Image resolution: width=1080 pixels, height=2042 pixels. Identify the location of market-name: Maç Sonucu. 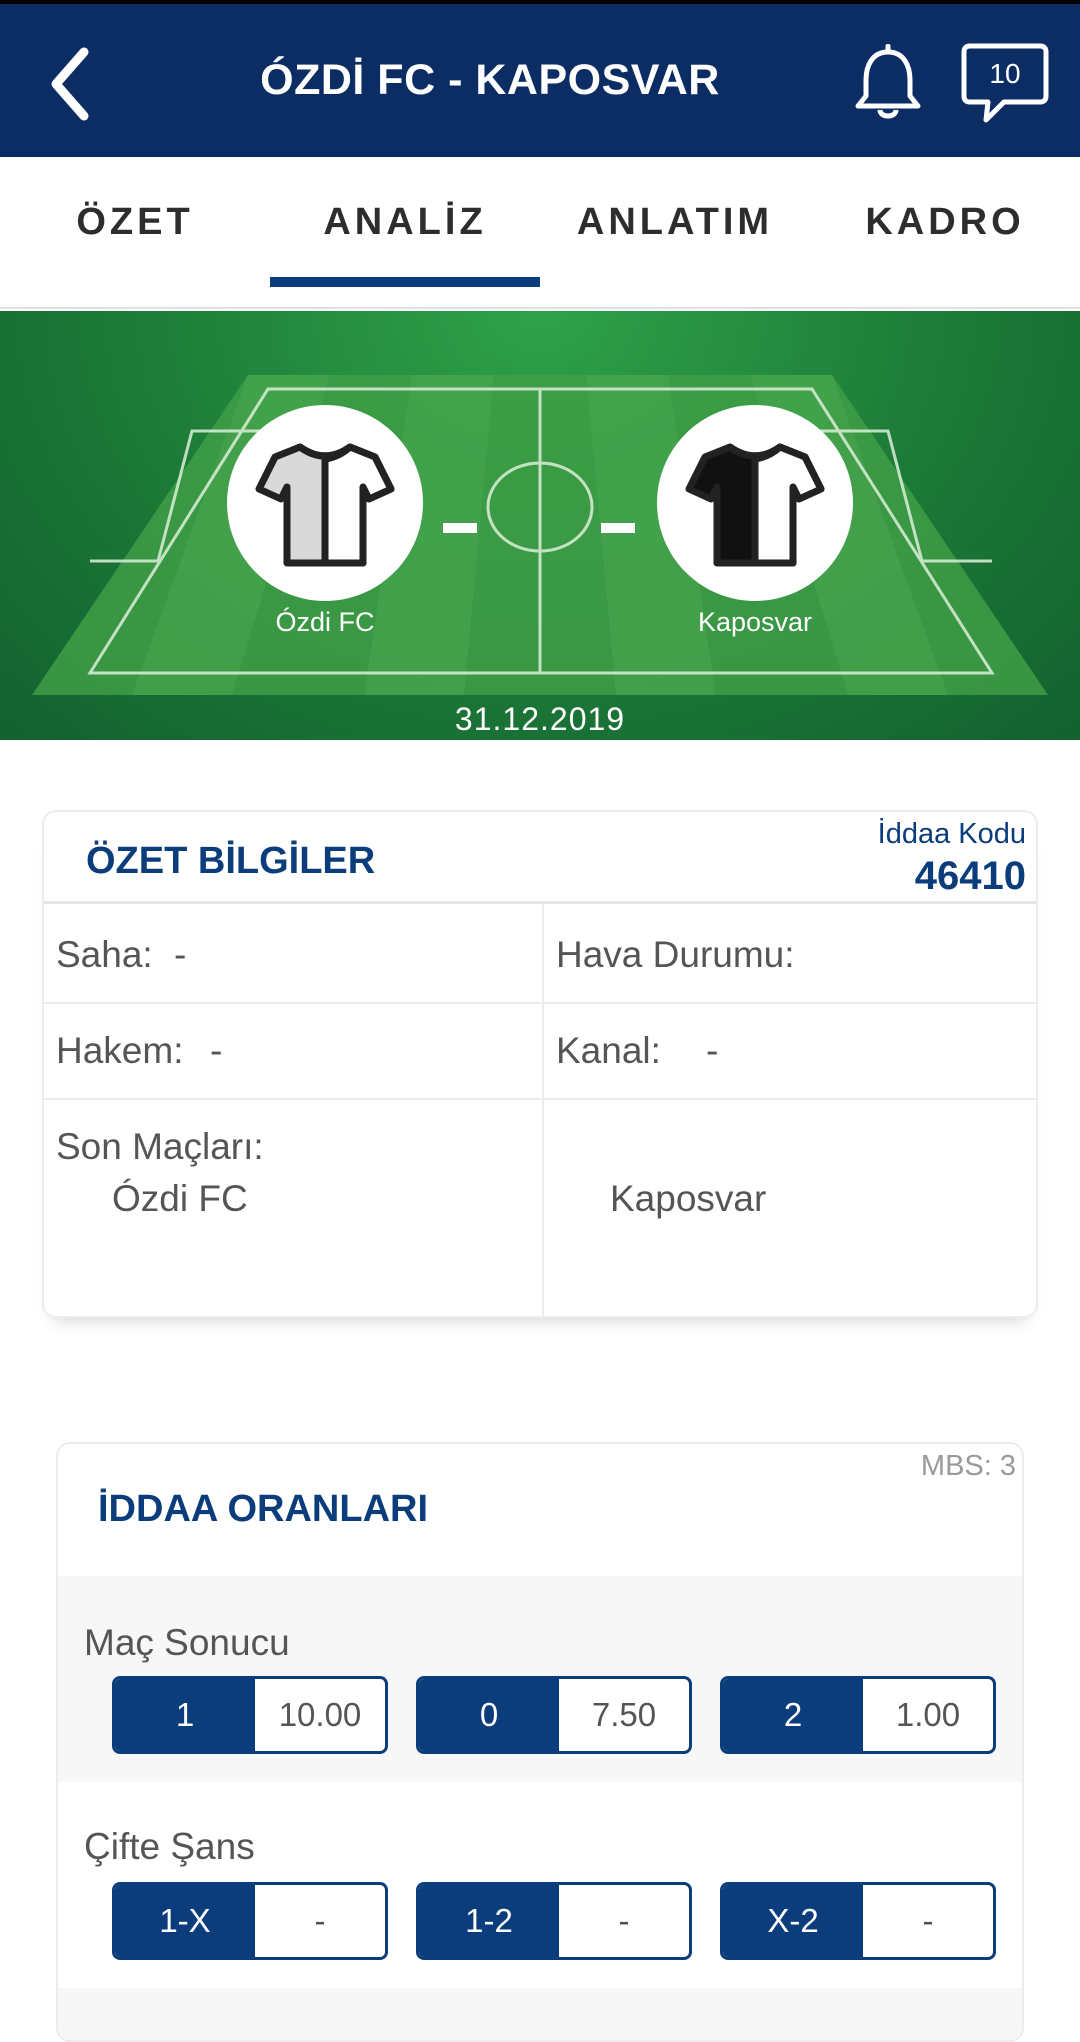
(187, 1642).